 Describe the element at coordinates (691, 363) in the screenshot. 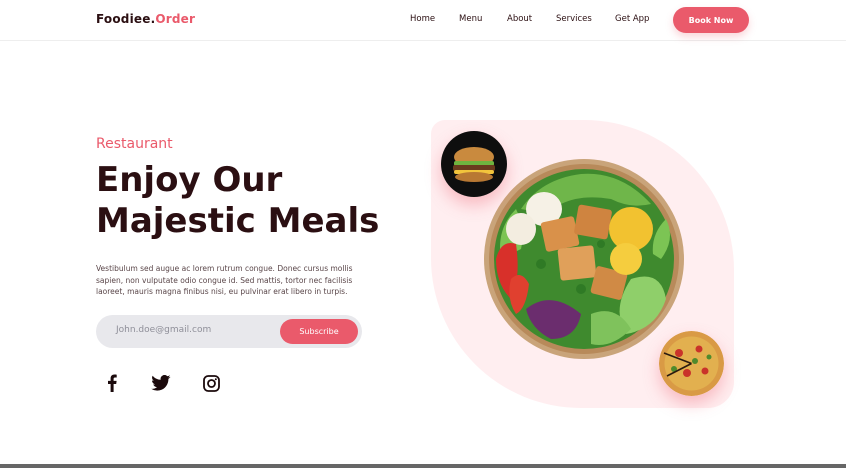

I see `pizza-thumbnail` at that location.